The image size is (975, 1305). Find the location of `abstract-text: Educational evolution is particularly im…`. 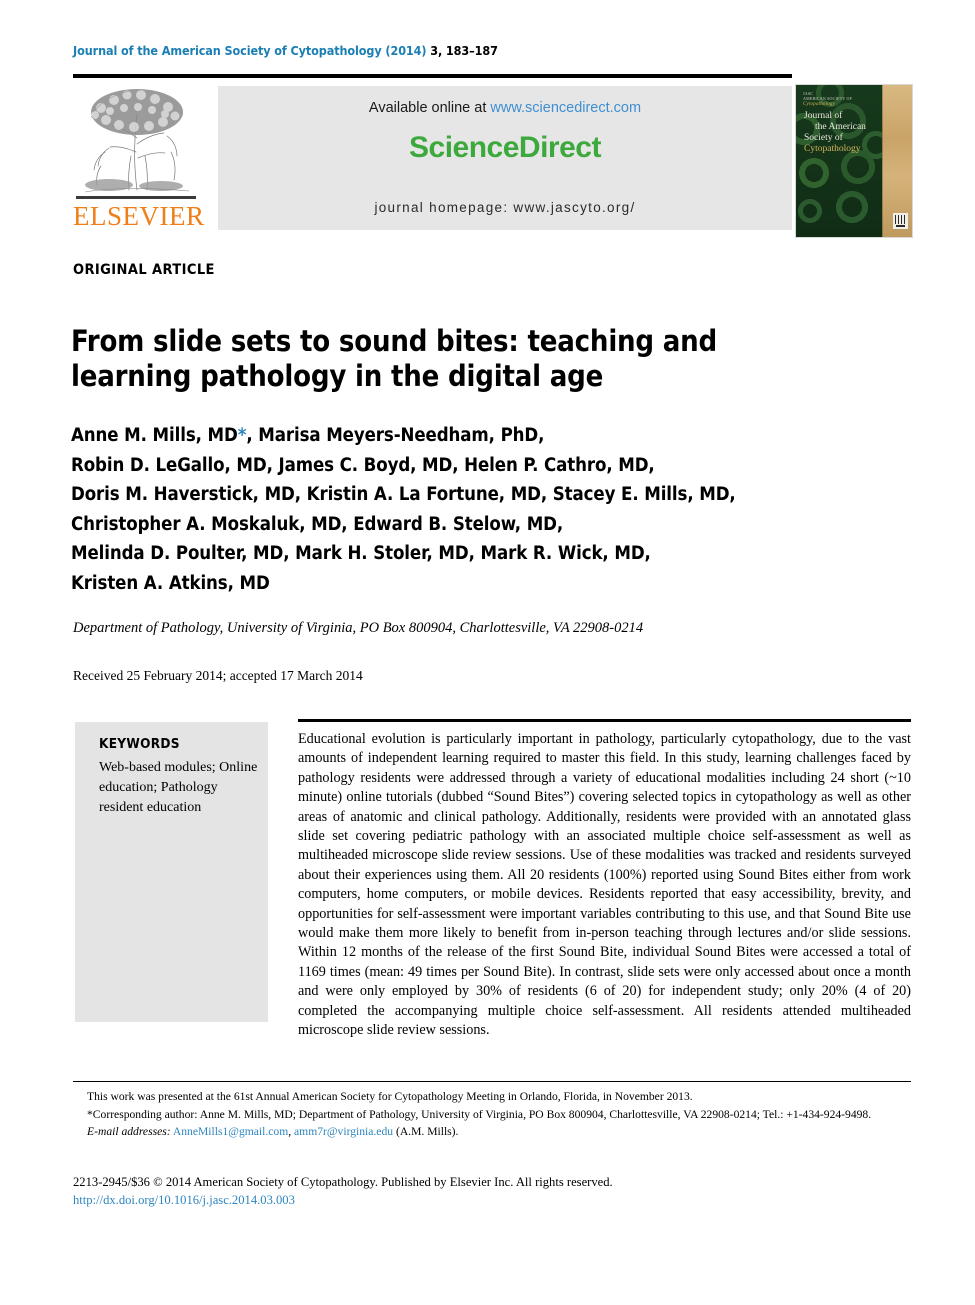

abstract-text: Educational evolution is particularly im… is located at coordinates (604, 885).